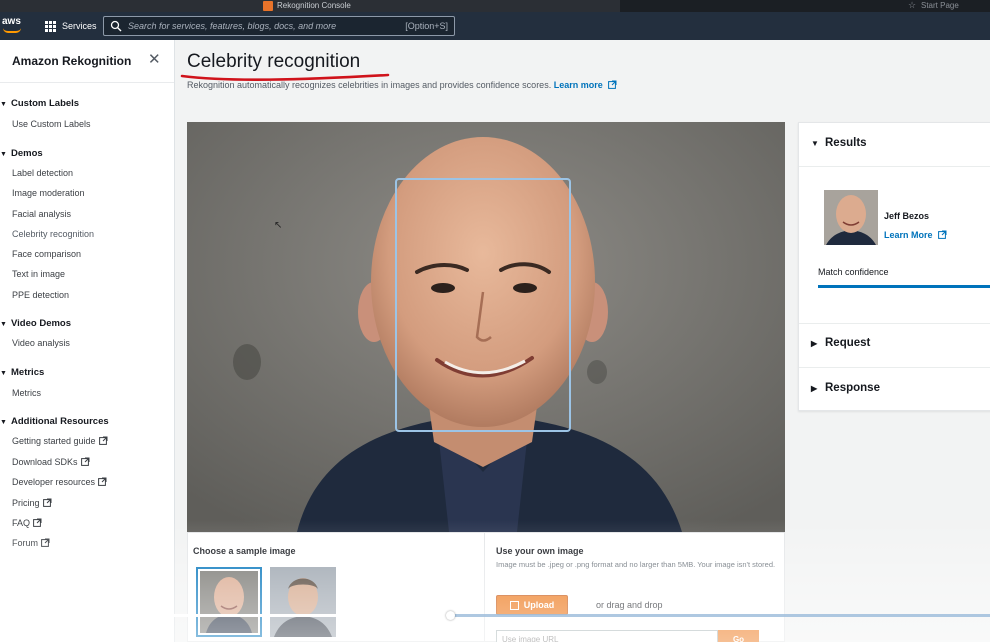 The image size is (990, 642). Describe the element at coordinates (483, 305) in the screenshot. I see `face-bounding-box` at that location.